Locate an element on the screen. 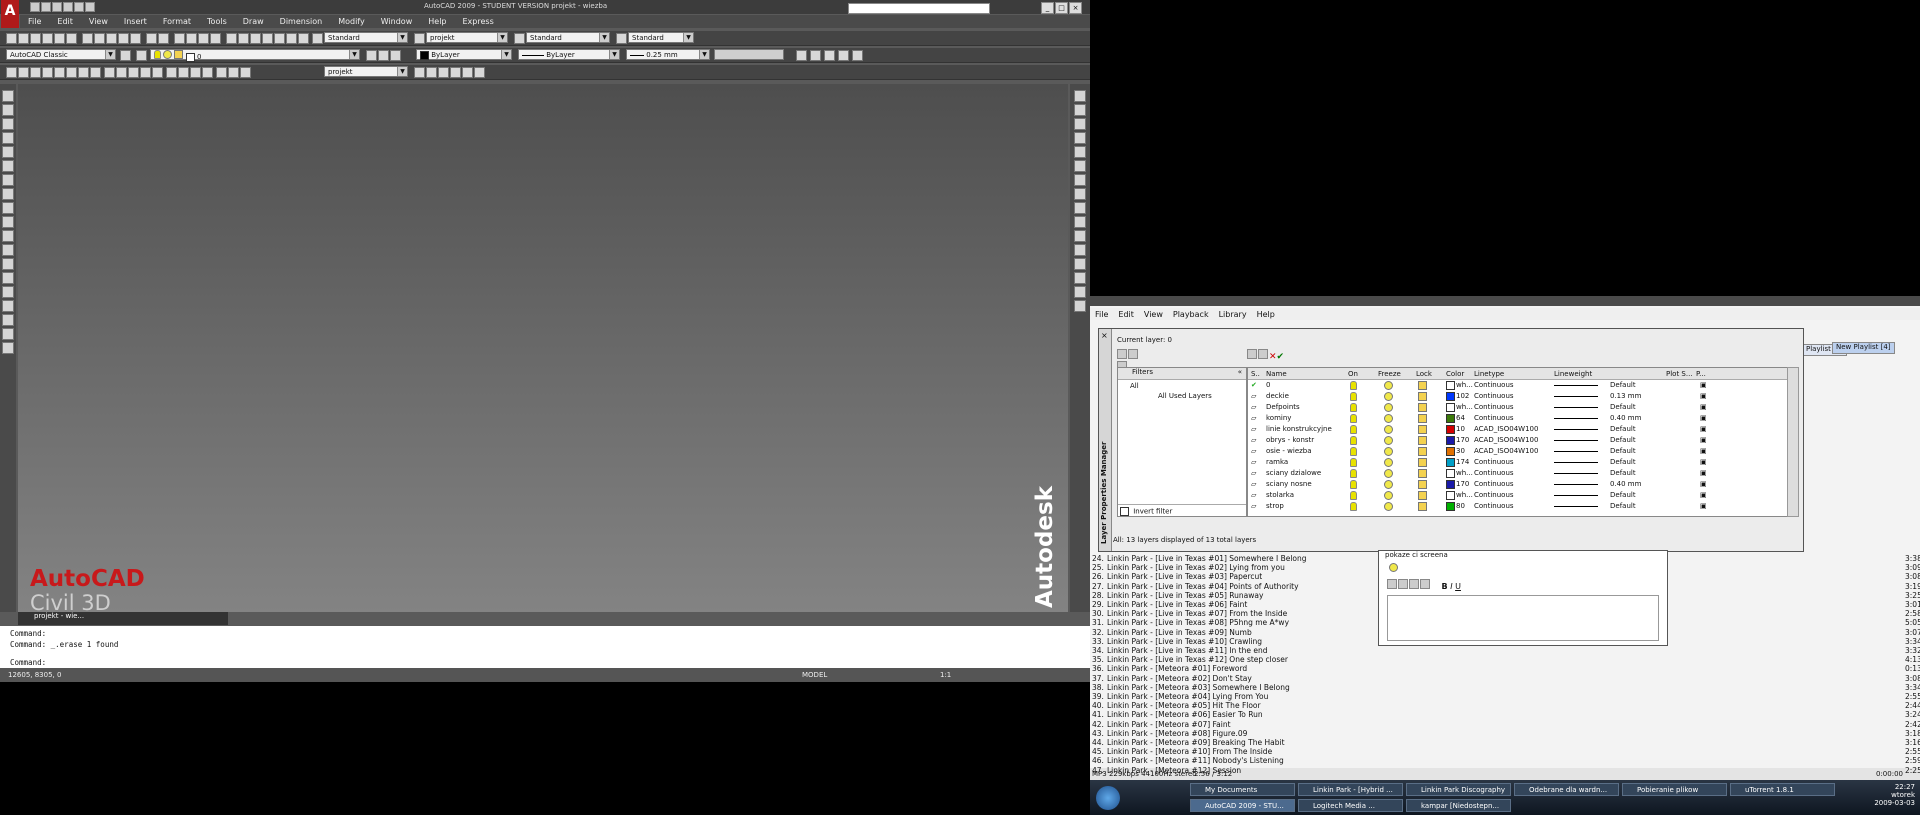 This screenshot has height=815, width=1920. dimension-style-combo: projekt ▼ is located at coordinates (366, 71).